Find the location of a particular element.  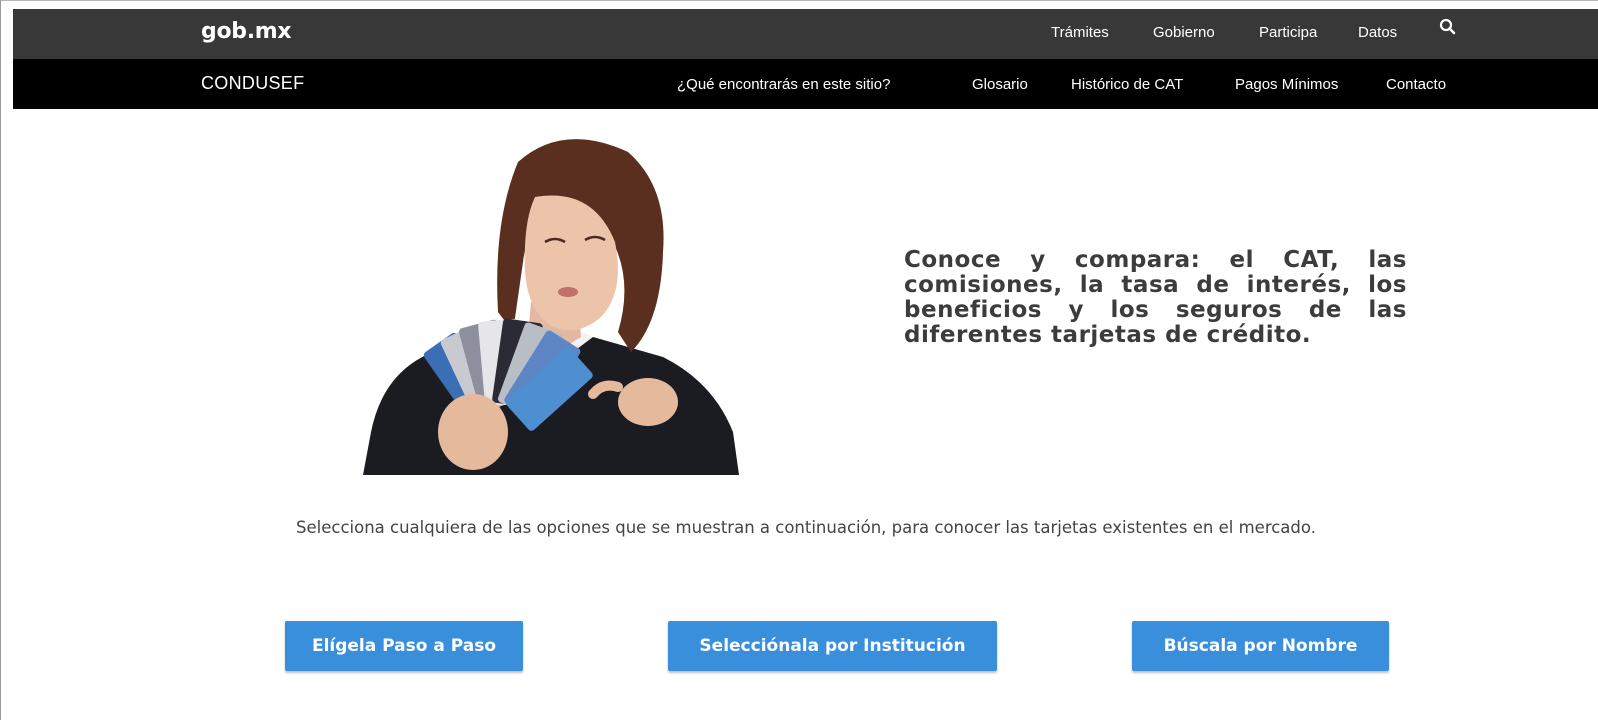

nav-datos: Datos is located at coordinates (1377, 32).